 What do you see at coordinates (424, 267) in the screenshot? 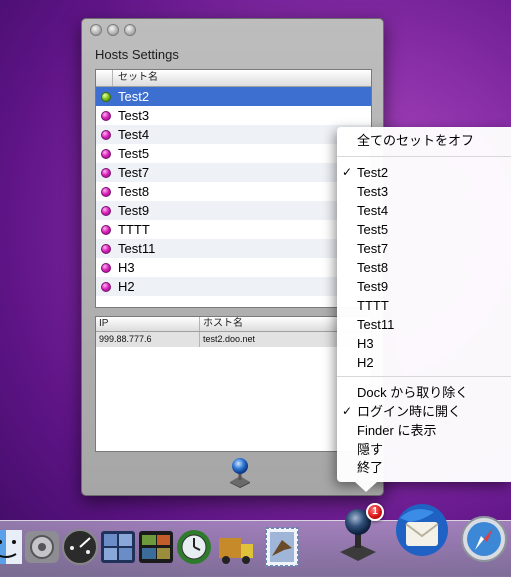
I see `menu-item-set: Test8` at bounding box center [424, 267].